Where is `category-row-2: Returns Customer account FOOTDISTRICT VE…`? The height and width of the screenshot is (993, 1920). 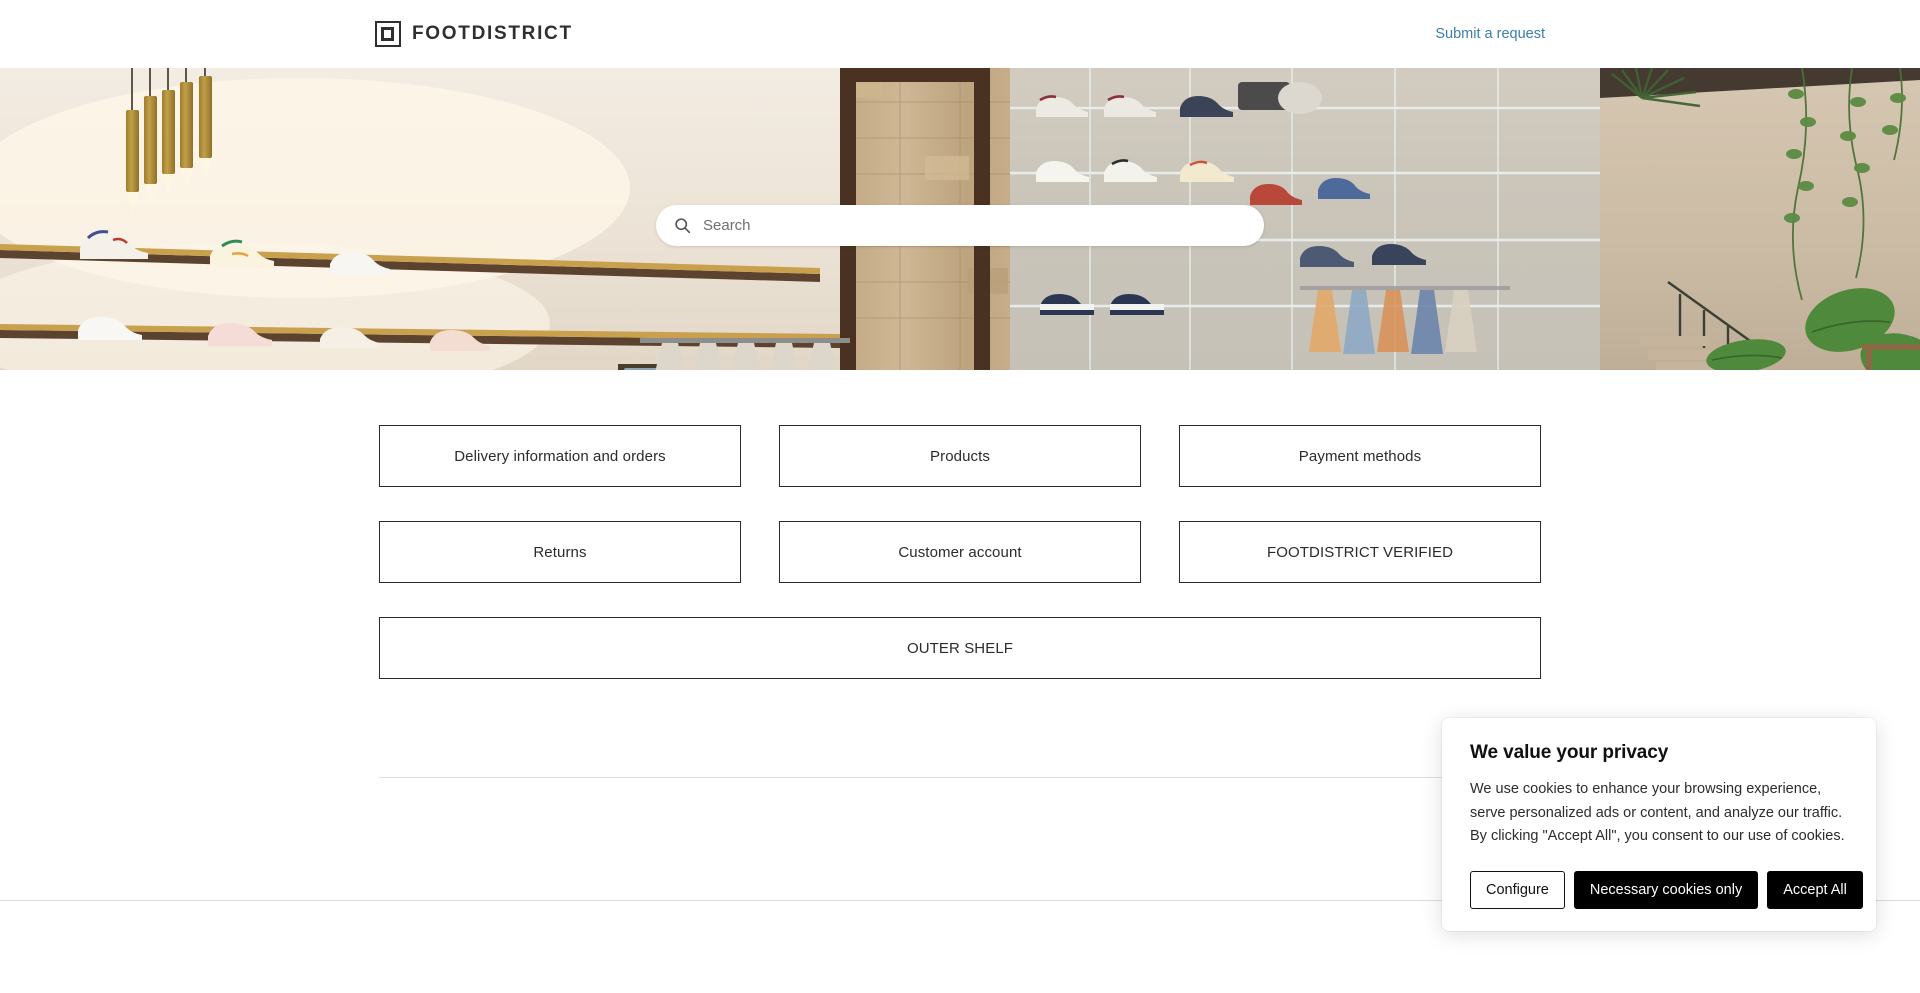 category-row-2: Returns Customer account FOOTDISTRICT VE… is located at coordinates (960, 552).